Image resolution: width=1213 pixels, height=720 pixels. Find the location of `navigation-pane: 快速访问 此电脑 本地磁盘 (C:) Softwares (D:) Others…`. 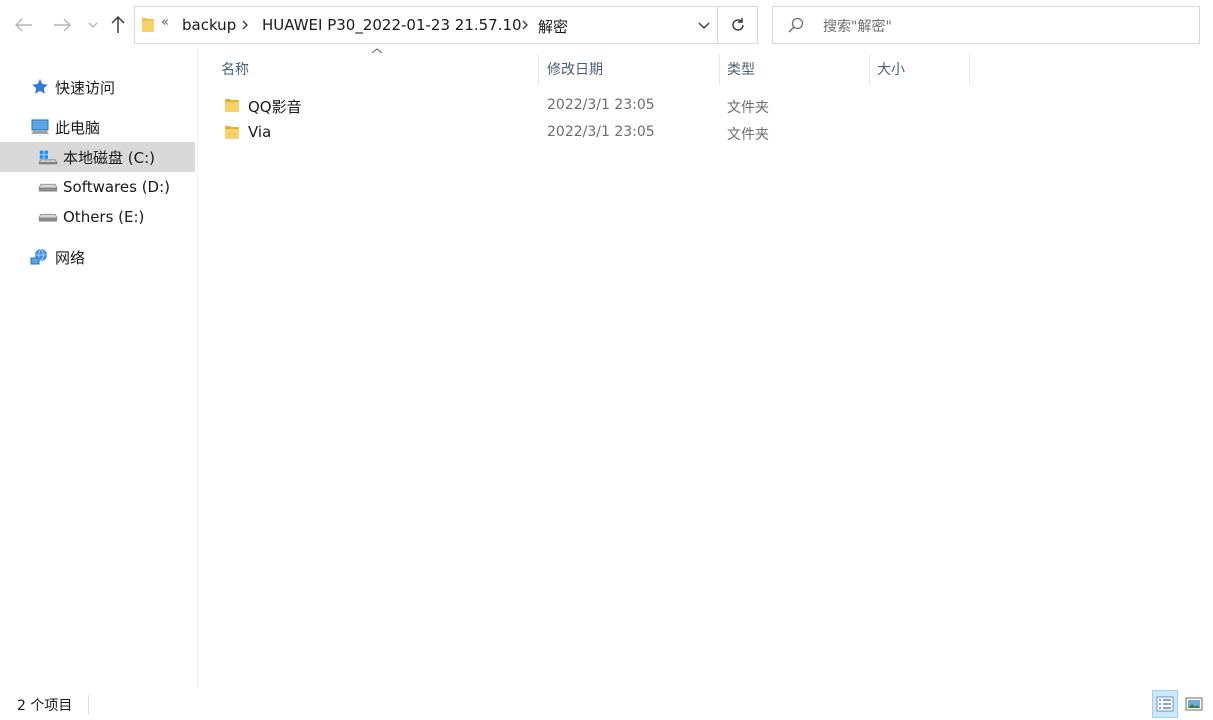

navigation-pane: 快速访问 此电脑 本地磁盘 (C:) Softwares (D:) Others… is located at coordinates (98, 368).